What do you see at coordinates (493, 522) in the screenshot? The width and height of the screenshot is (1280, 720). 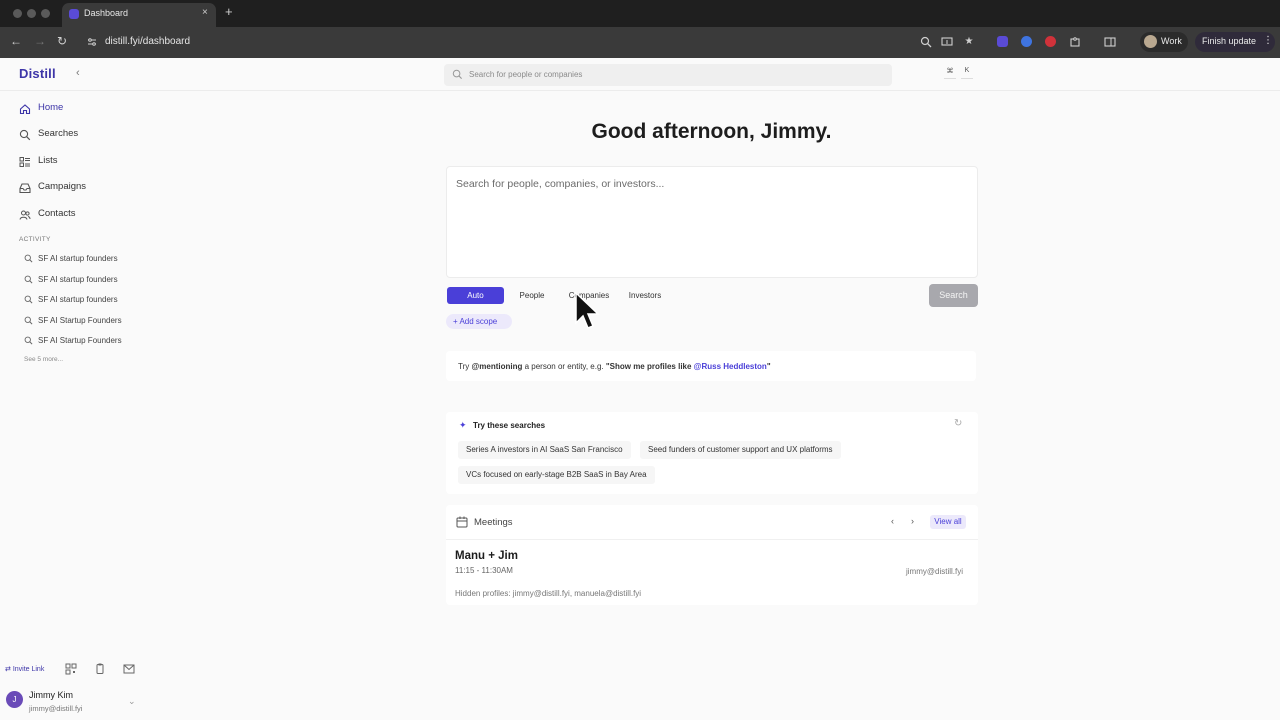 I see `meetings-title: Meetings` at bounding box center [493, 522].